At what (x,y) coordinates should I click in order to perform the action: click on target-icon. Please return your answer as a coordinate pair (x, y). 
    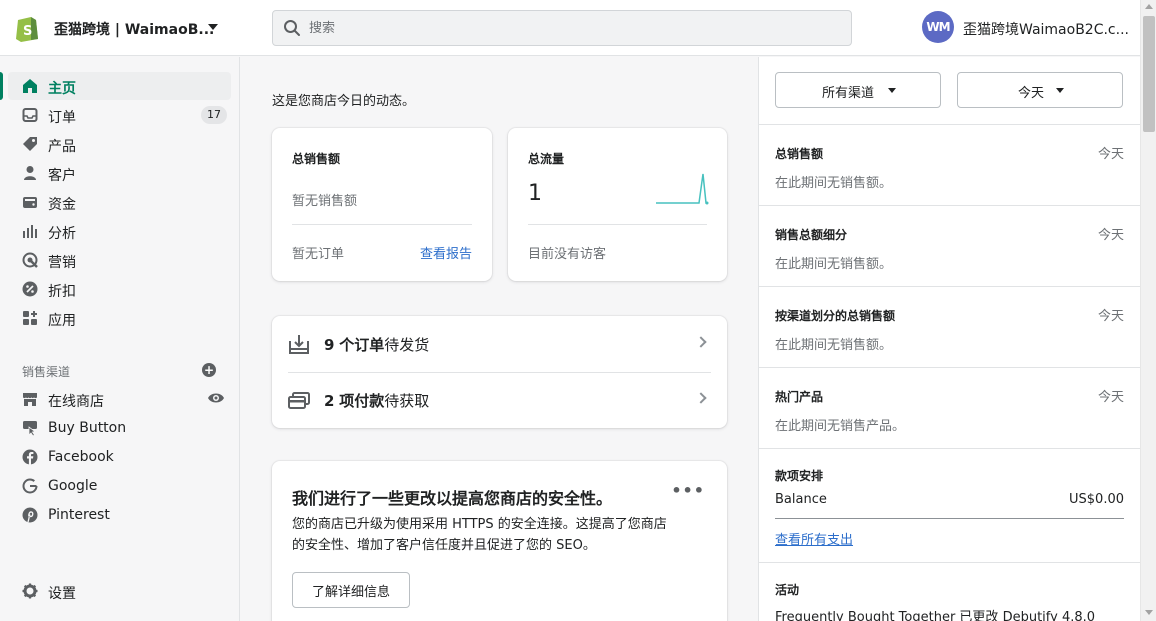
    Looking at the image, I should click on (30, 260).